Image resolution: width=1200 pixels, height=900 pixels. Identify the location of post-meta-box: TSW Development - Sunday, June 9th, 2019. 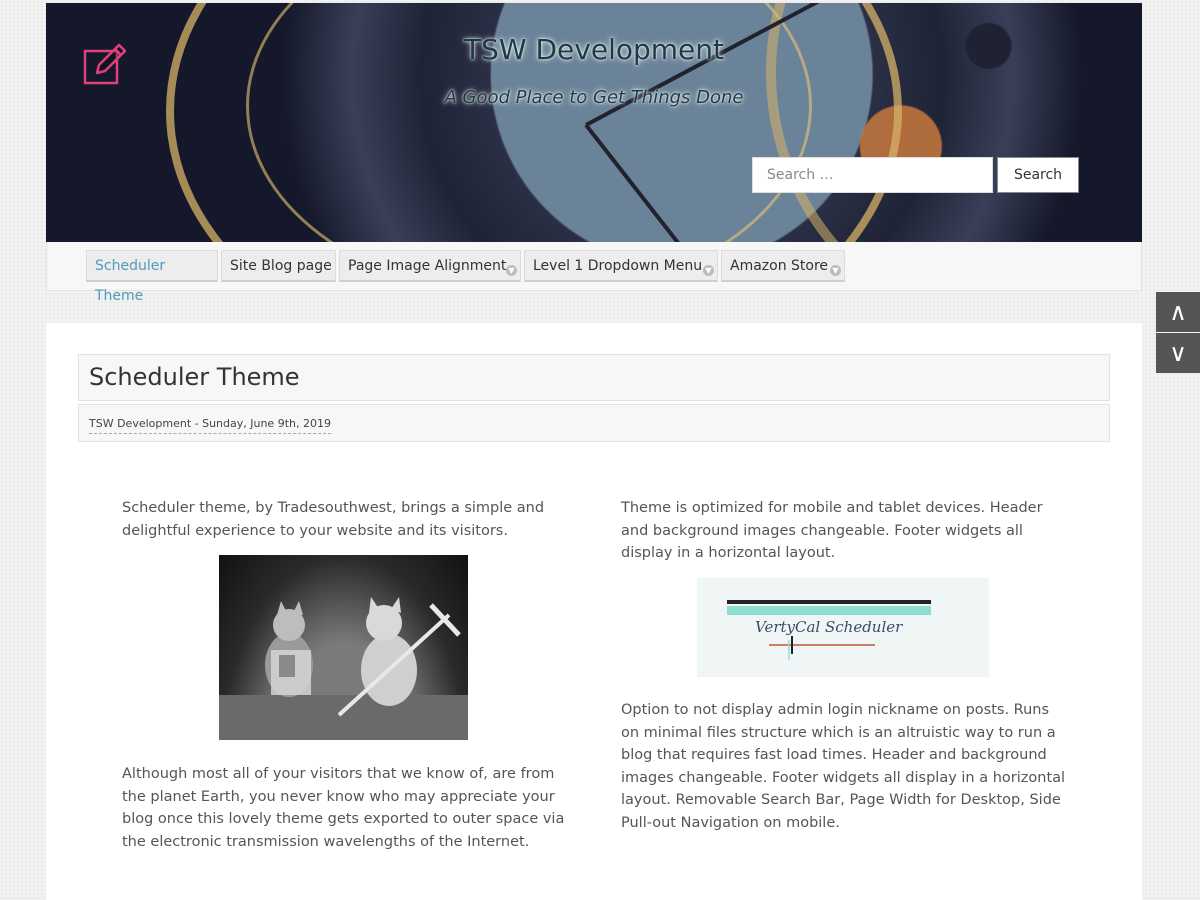
(594, 423).